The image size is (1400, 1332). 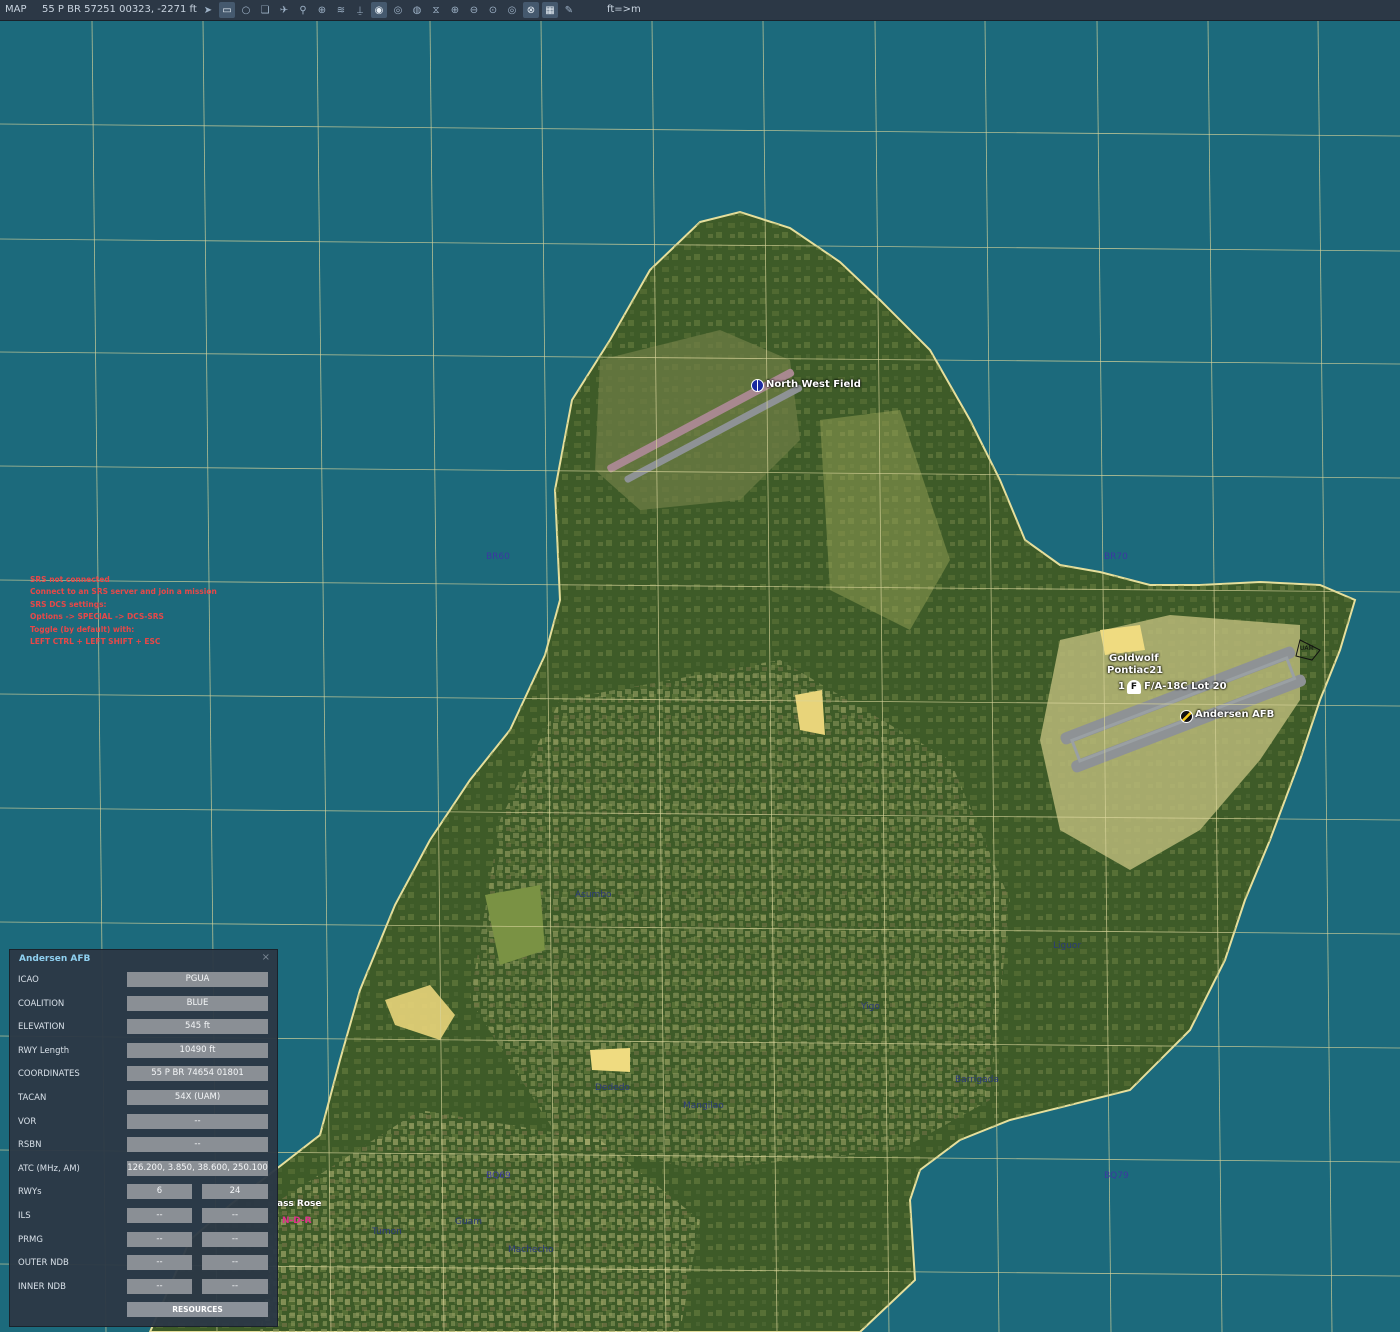 What do you see at coordinates (550, 10) in the screenshot?
I see `grid-icon: ▦` at bounding box center [550, 10].